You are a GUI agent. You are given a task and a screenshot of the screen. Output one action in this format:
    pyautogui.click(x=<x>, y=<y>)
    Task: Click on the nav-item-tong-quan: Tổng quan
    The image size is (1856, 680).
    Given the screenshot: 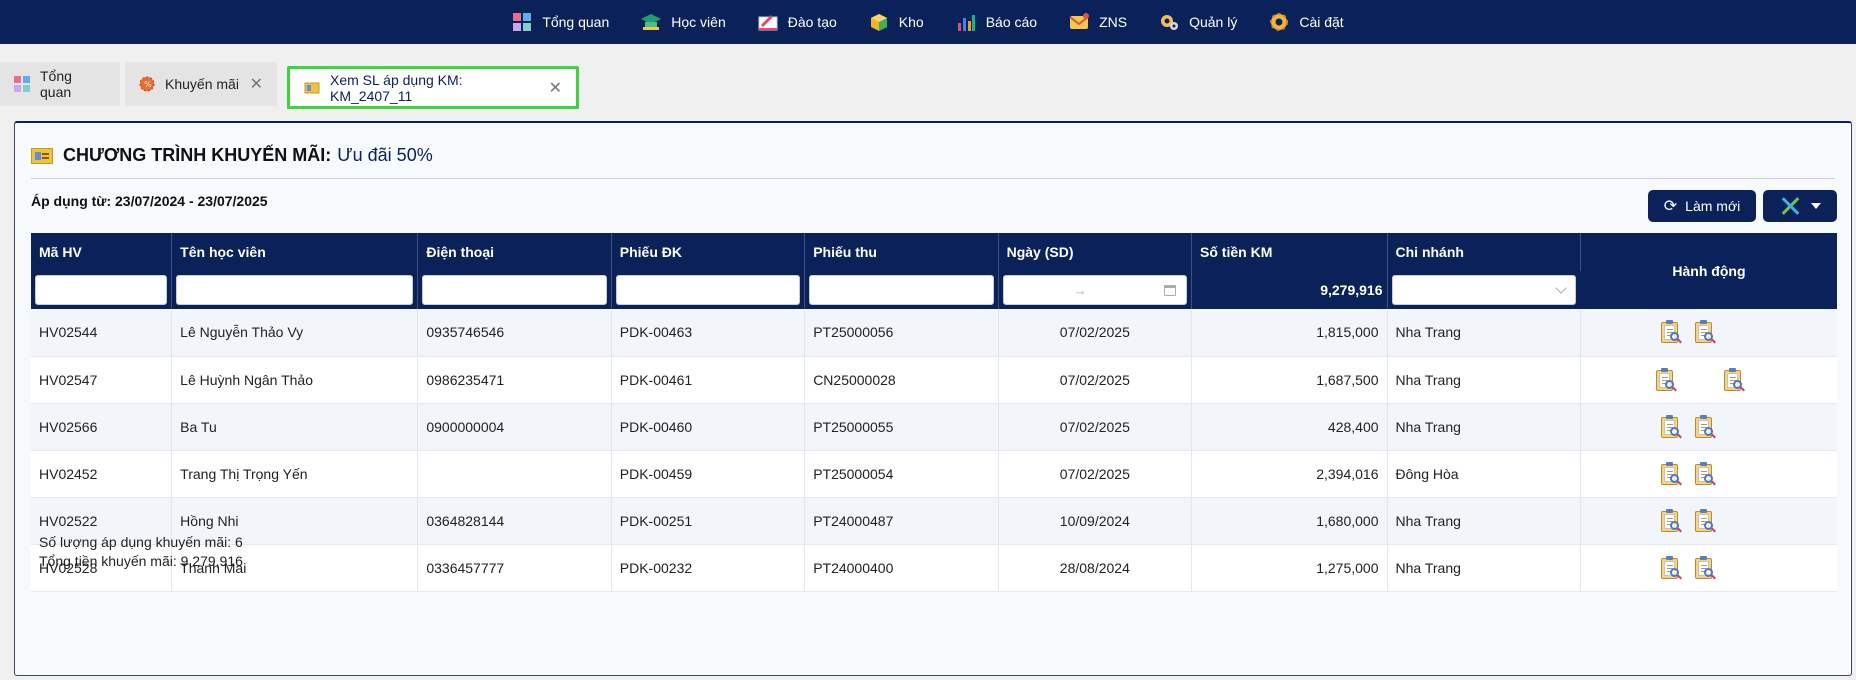 What is the action you would take?
    pyautogui.click(x=560, y=22)
    